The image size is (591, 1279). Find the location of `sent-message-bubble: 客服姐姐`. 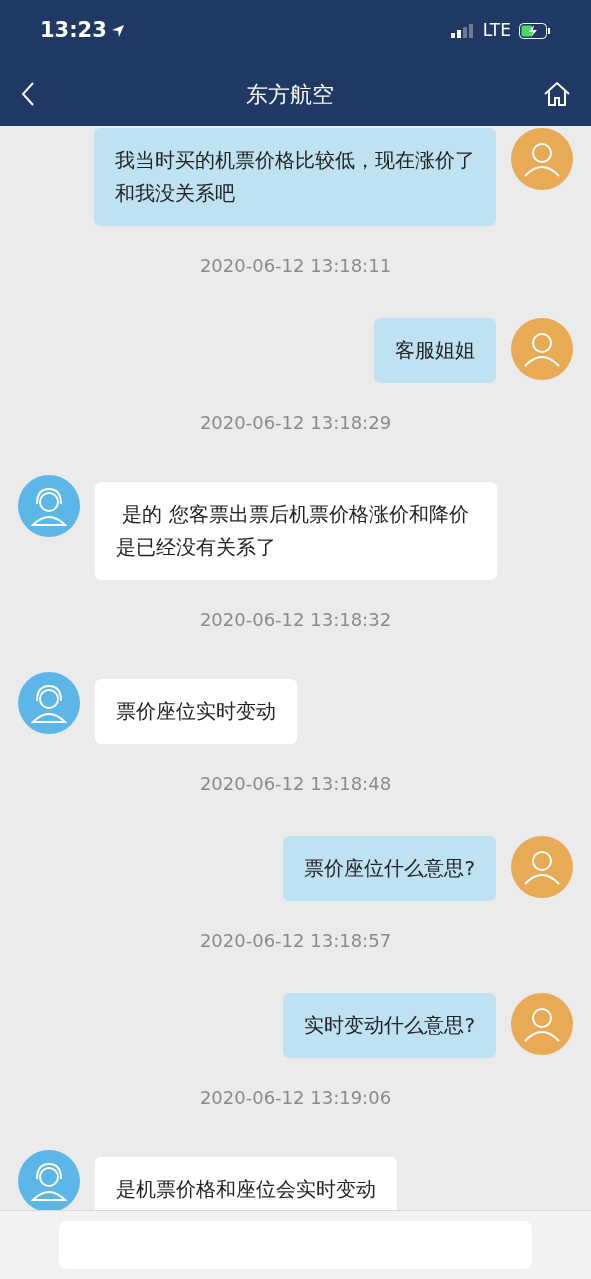

sent-message-bubble: 客服姐姐 is located at coordinates (435, 350).